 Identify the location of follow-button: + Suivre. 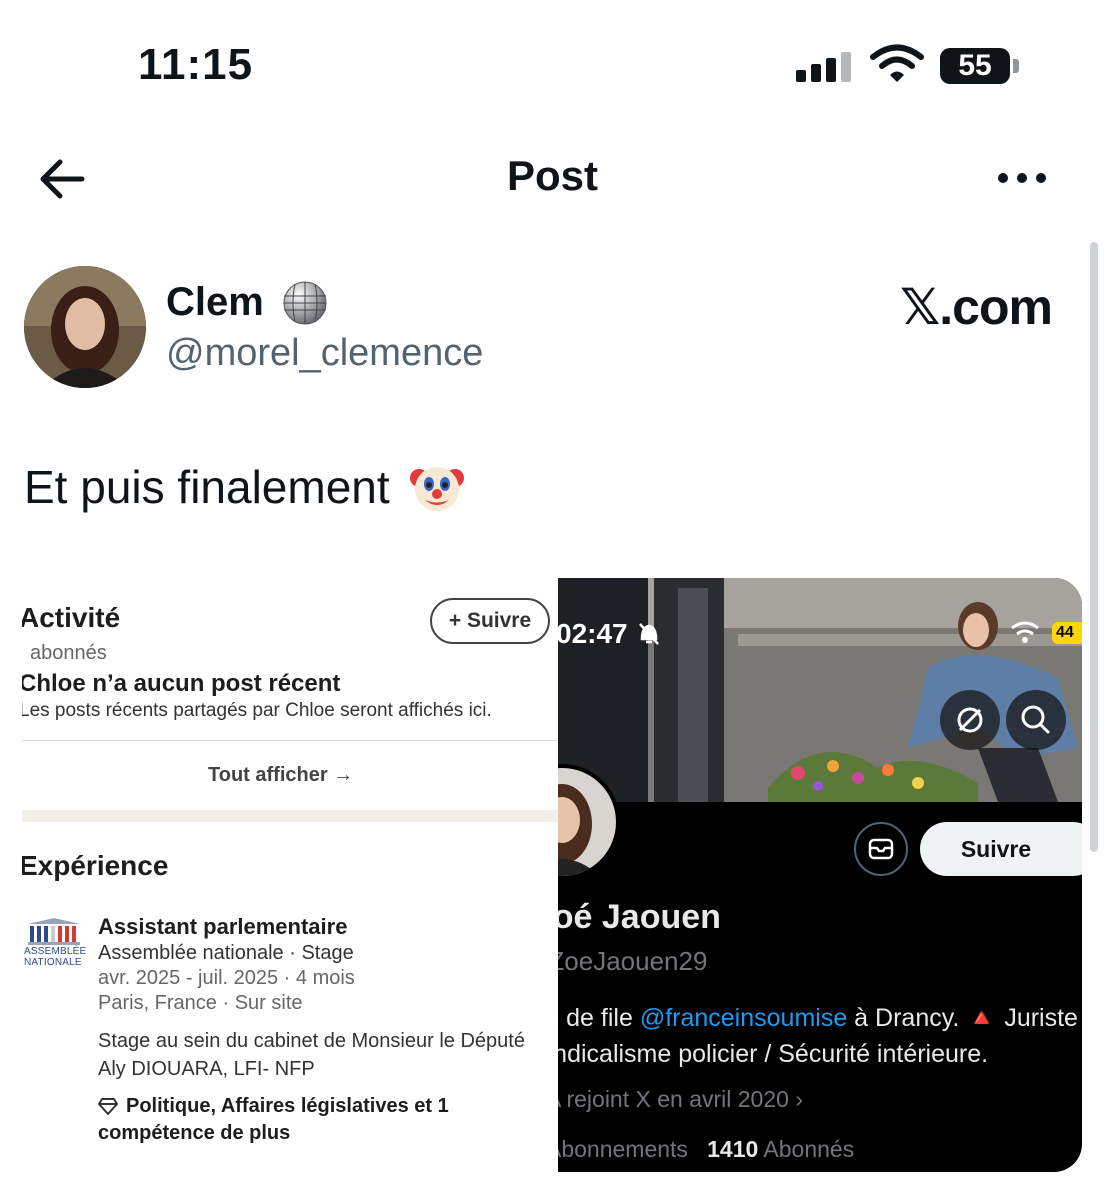
(490, 621).